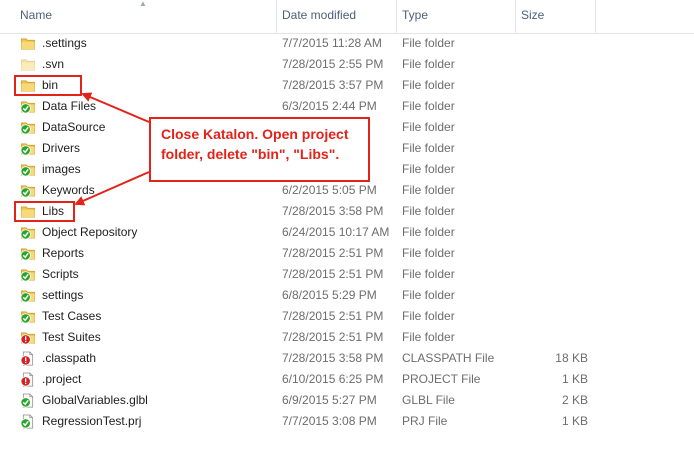 The image size is (694, 452). Describe the element at coordinates (112, 188) in the screenshot. I see `arrow-to-libs` at that location.